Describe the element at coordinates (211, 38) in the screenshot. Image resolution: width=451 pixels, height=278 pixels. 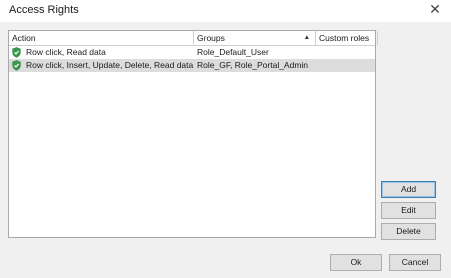
I see `column-header-groups-label: Groups` at that location.